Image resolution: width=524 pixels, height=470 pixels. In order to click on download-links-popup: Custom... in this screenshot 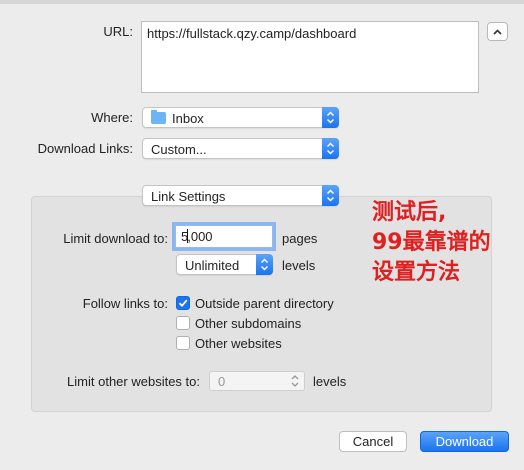, I will do `click(240, 148)`.